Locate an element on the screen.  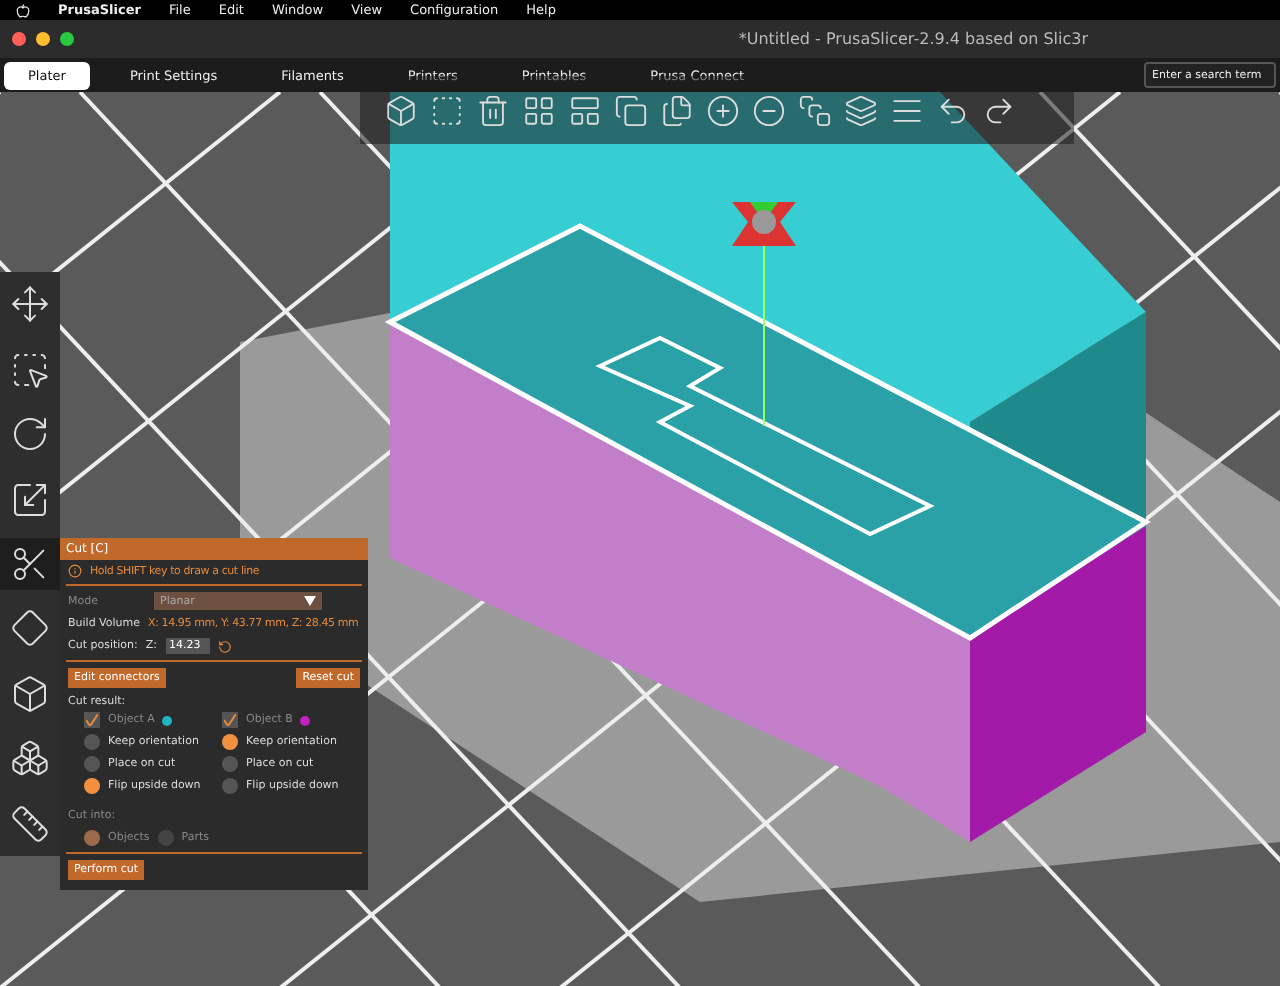
window-title: *Untitled - PrusaSlicer-2.9.4 based on Slic3r is located at coordinates (913, 39).